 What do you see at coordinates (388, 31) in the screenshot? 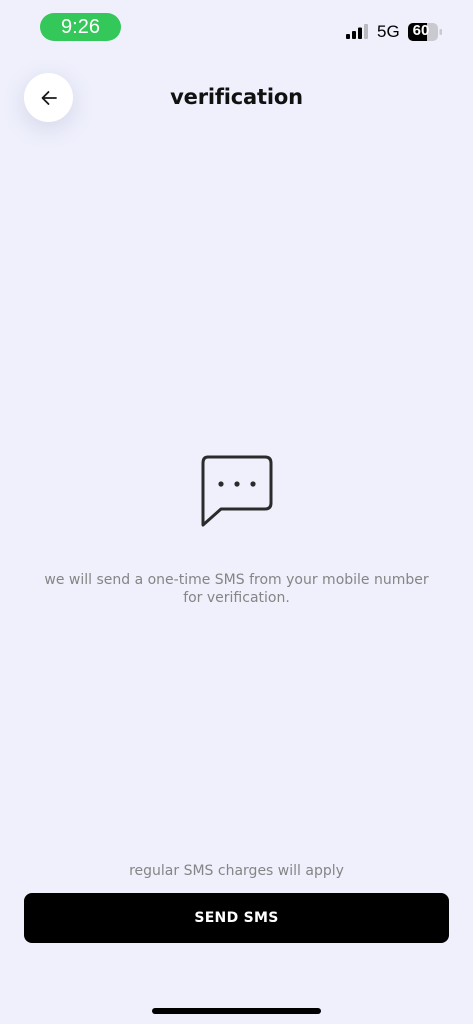
I see `network-type: 5G` at bounding box center [388, 31].